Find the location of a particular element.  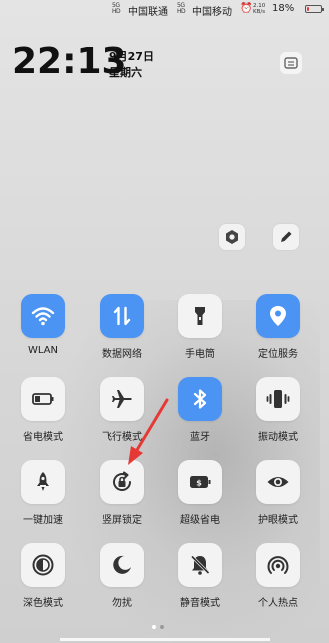

bottom-handle is located at coordinates (165, 639).